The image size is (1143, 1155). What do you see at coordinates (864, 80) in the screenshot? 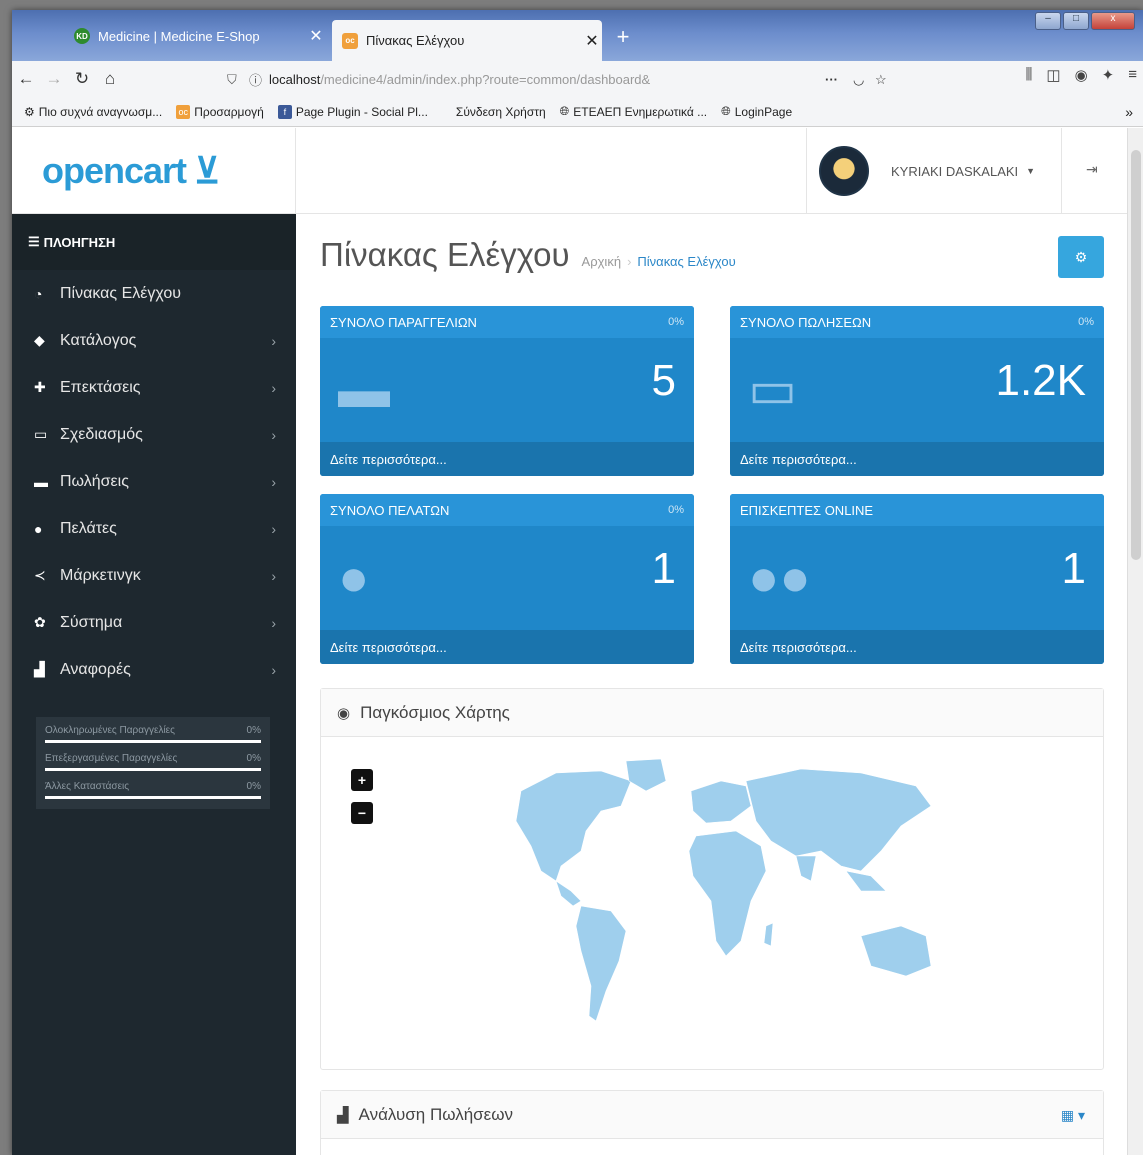
I see `pocket-icon: ◡` at bounding box center [864, 80].